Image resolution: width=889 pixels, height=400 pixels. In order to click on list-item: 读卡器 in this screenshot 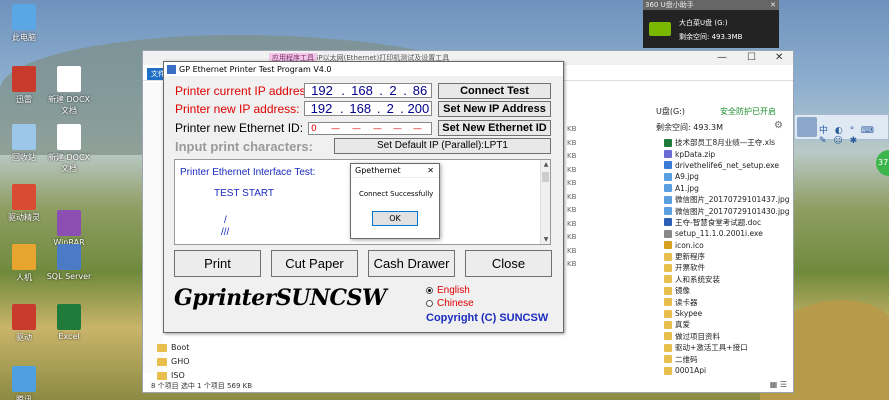, I will do `click(729, 301)`.